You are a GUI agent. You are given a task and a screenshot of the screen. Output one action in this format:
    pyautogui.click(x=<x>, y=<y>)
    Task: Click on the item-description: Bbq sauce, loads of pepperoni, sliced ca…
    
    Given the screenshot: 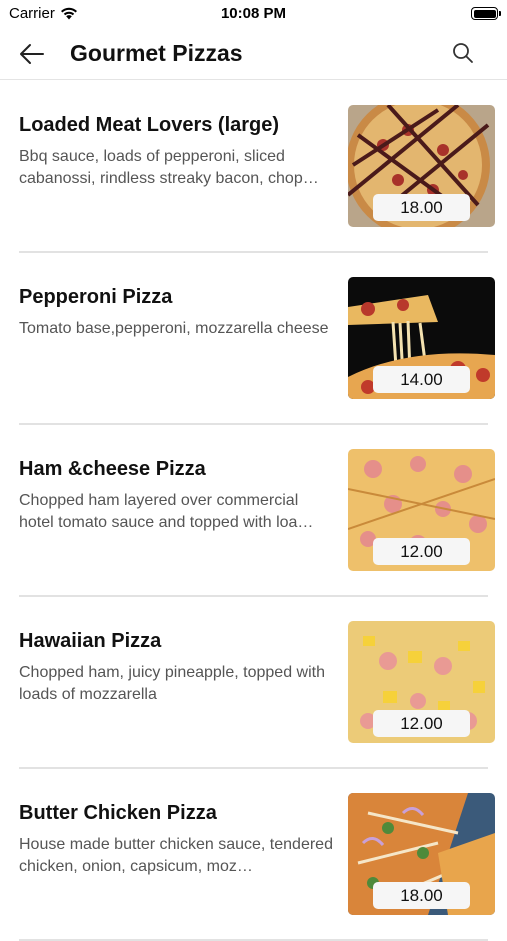 What is the action you would take?
    pyautogui.click(x=169, y=167)
    